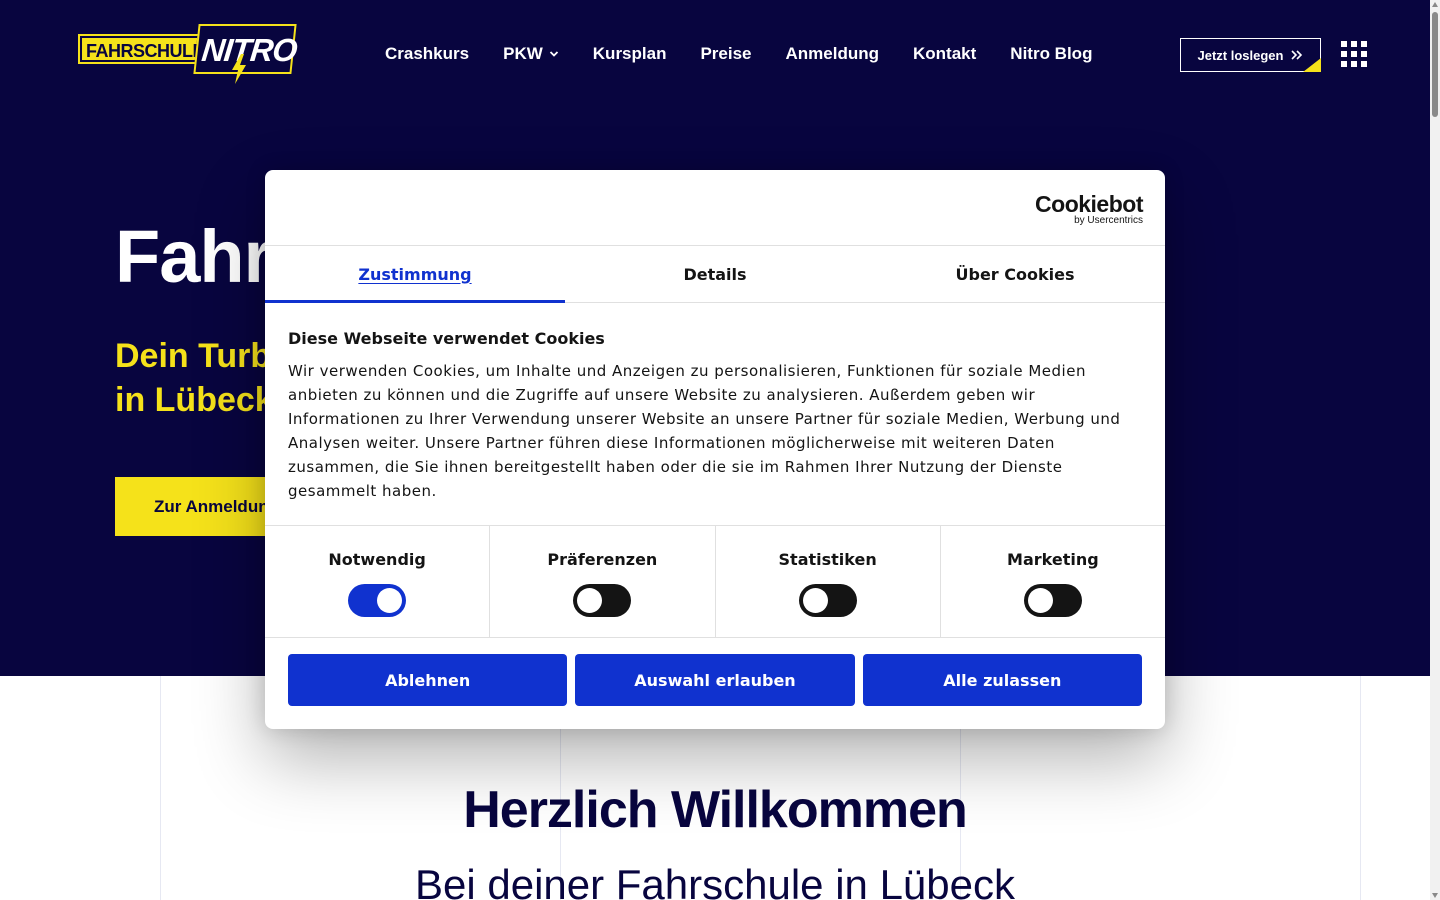  What do you see at coordinates (193, 256) in the screenshot?
I see `hero-title: Fahr` at bounding box center [193, 256].